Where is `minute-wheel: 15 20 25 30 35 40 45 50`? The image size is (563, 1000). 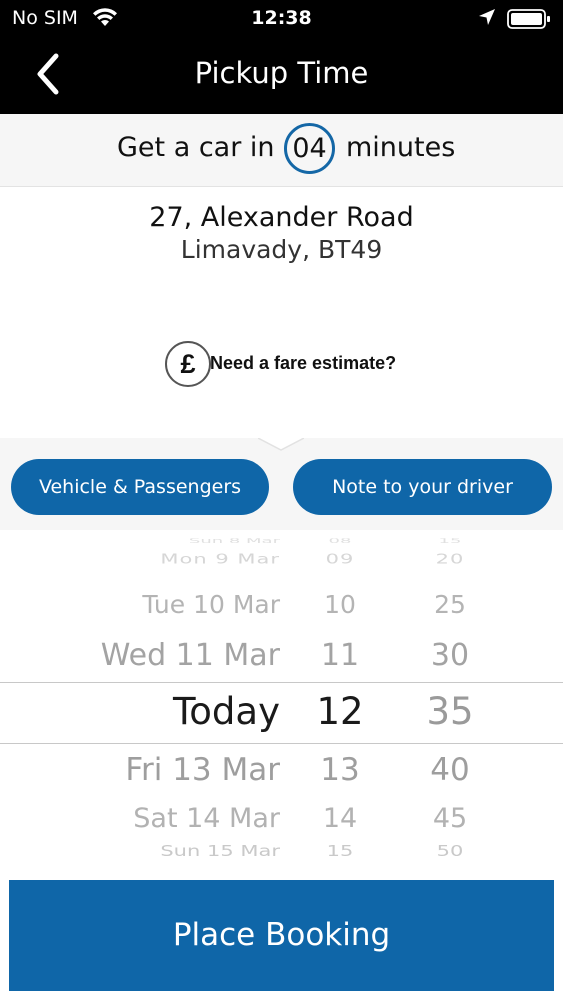
minute-wheel: 15 20 25 30 35 40 45 50 is located at coordinates (450, 702).